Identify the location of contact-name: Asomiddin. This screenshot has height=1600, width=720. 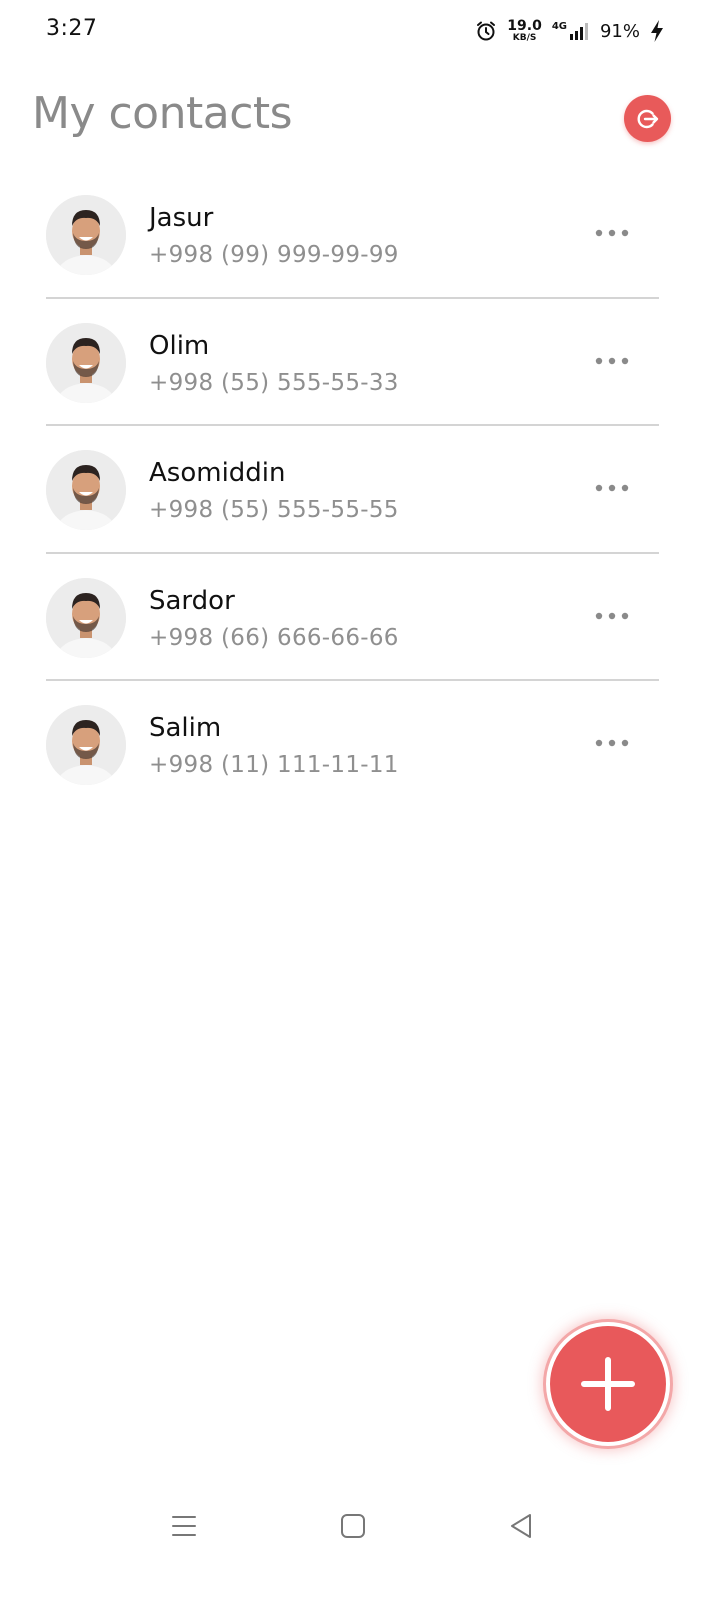
(217, 473).